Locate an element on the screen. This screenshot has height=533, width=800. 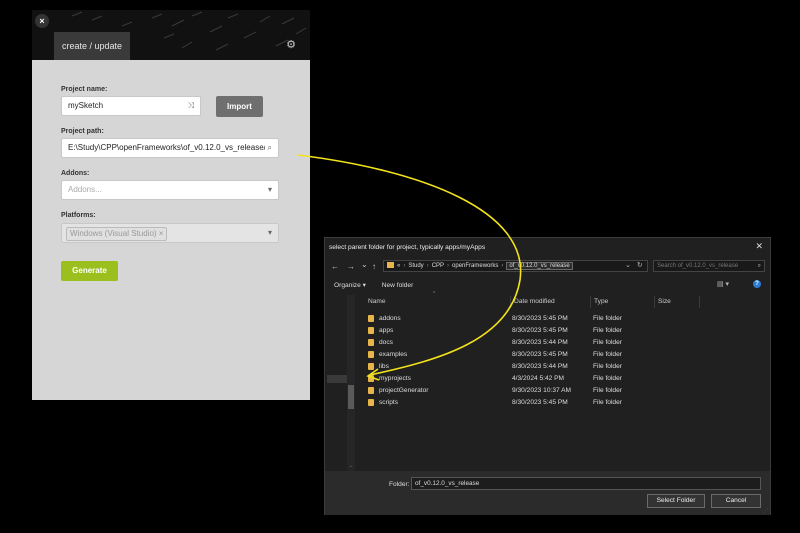
annotation-arrow is located at coordinates (409, 267).